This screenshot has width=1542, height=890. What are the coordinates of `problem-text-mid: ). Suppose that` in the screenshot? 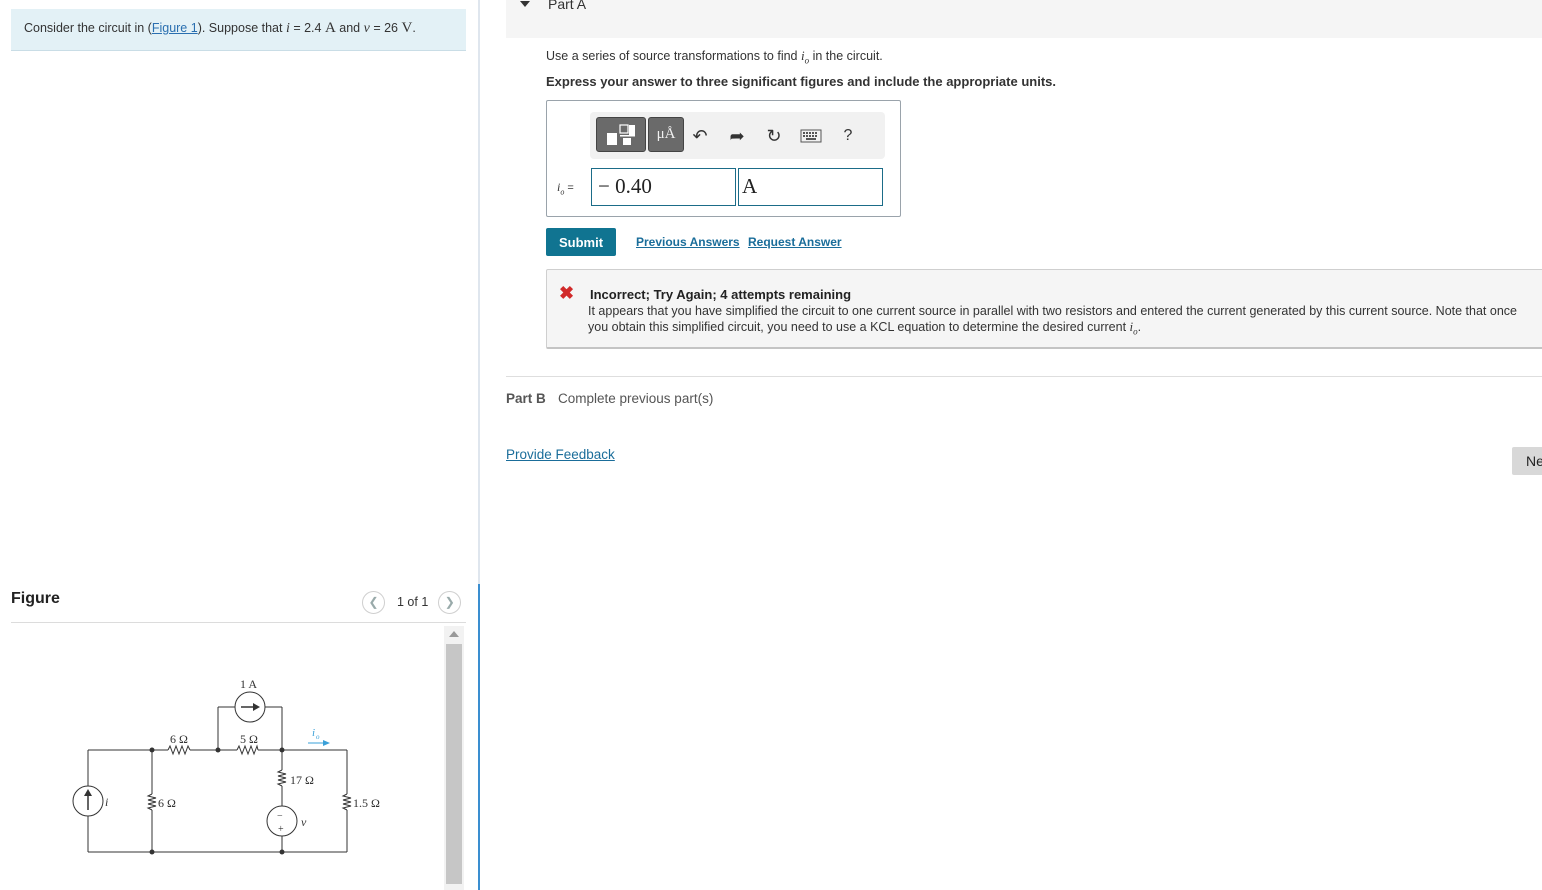 It's located at (240, 28).